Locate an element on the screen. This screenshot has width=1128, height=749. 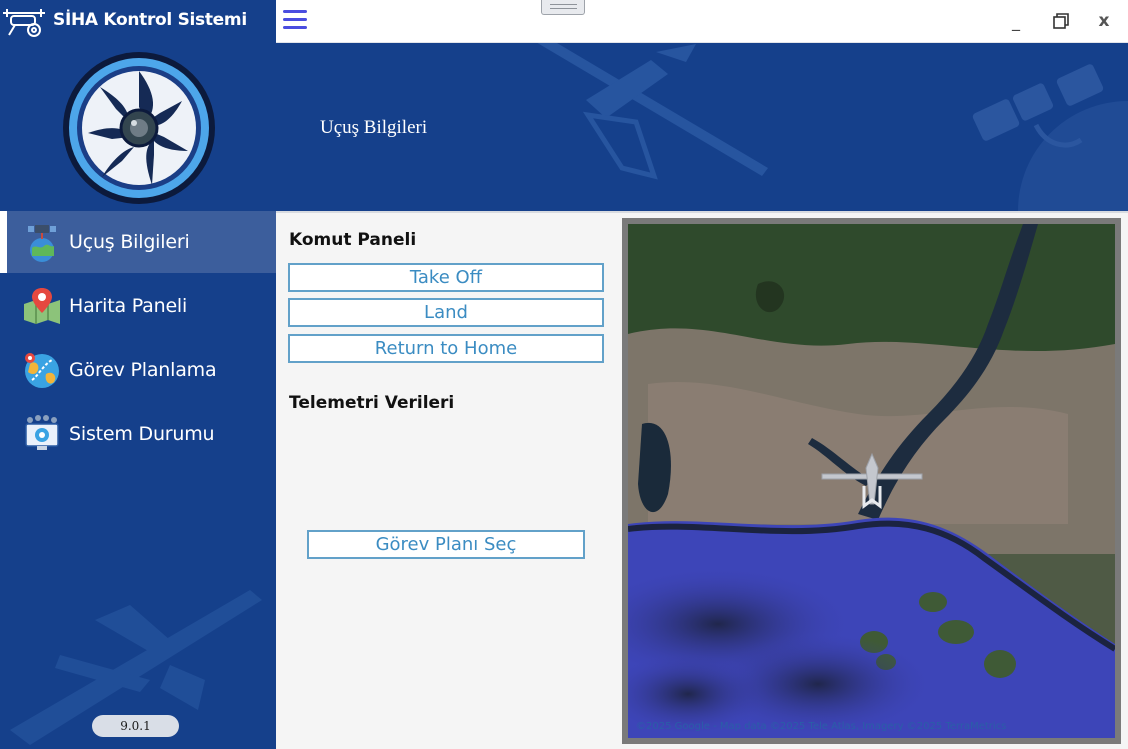
select-mission-plan-button: Görev Planı Seç is located at coordinates (446, 544).